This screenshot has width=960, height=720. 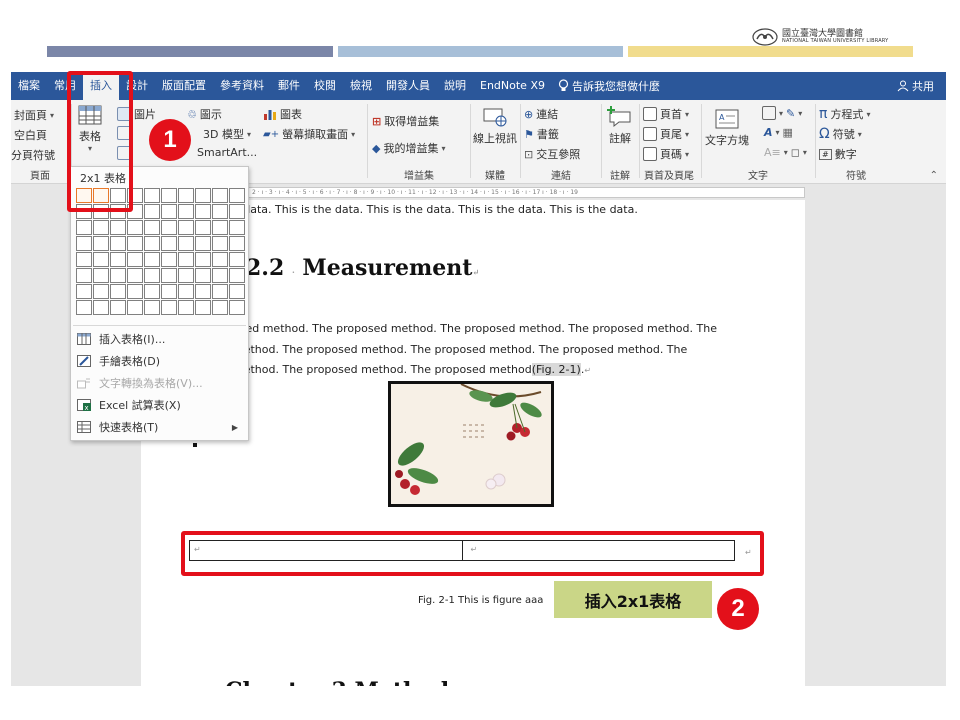 I want to click on equation-button: π 方程式 ▾, so click(x=844, y=114).